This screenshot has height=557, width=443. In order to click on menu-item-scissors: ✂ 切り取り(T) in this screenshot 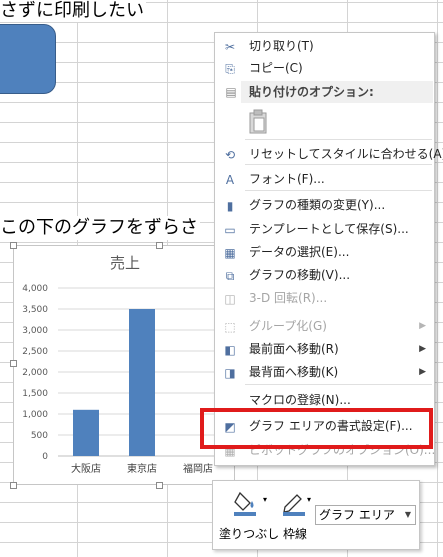, I will do `click(324, 46)`.